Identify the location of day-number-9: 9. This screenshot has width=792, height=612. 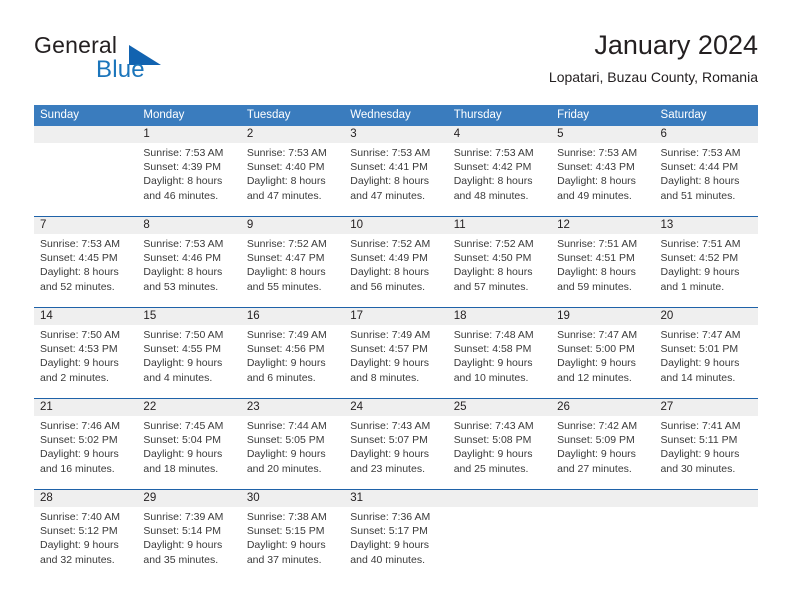
(292, 225).